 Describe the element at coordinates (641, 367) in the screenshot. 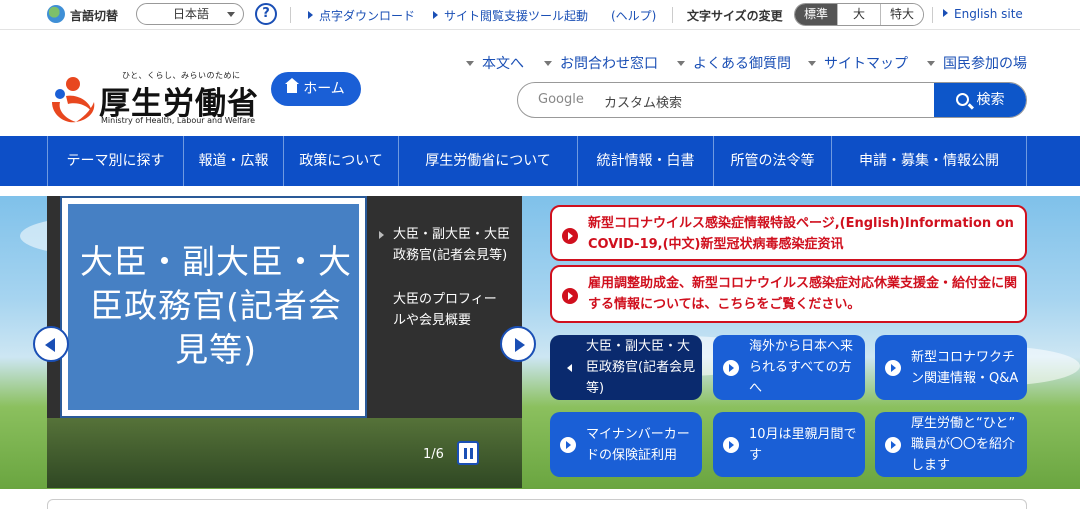

I see `tile-label: 大臣・副大臣・大臣政務官(記者会見等)` at that location.